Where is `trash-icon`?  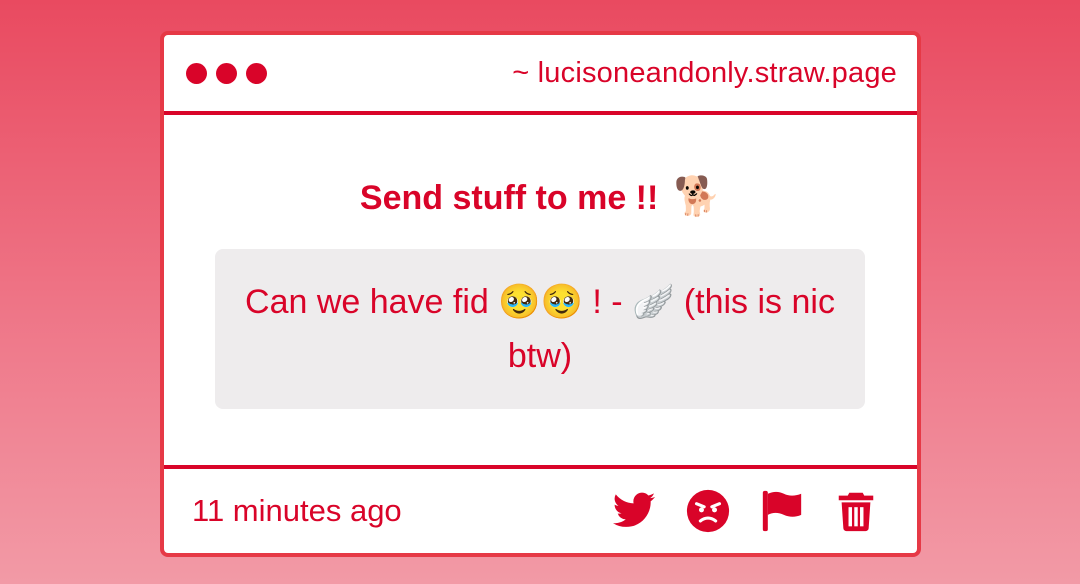
trash-icon is located at coordinates (856, 511).